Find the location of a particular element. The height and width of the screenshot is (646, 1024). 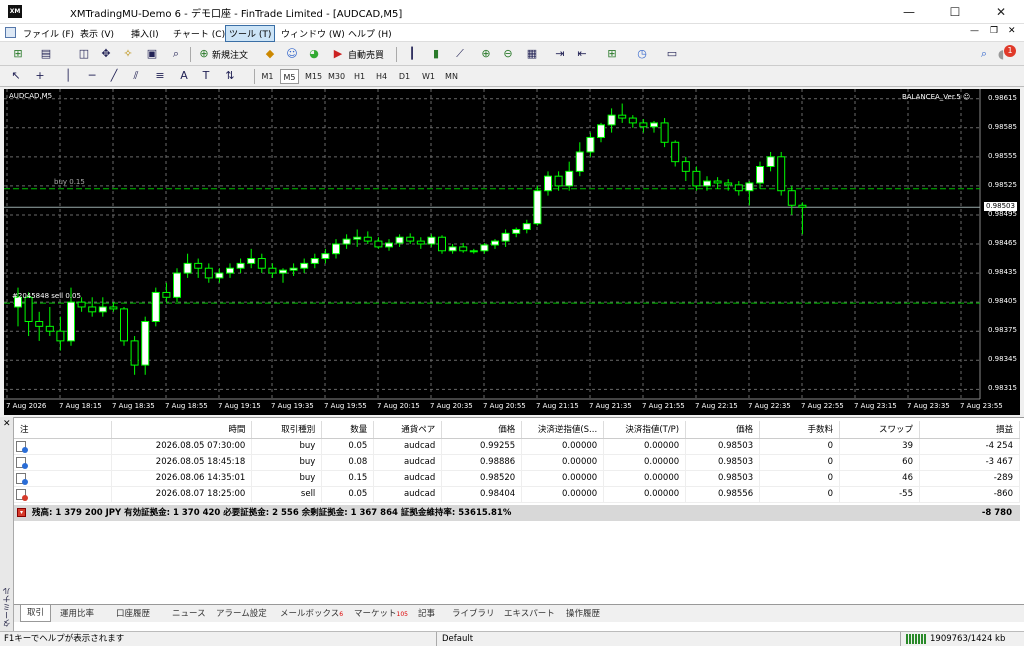

tab-alerts: アラーム設定 is located at coordinates (241, 613).